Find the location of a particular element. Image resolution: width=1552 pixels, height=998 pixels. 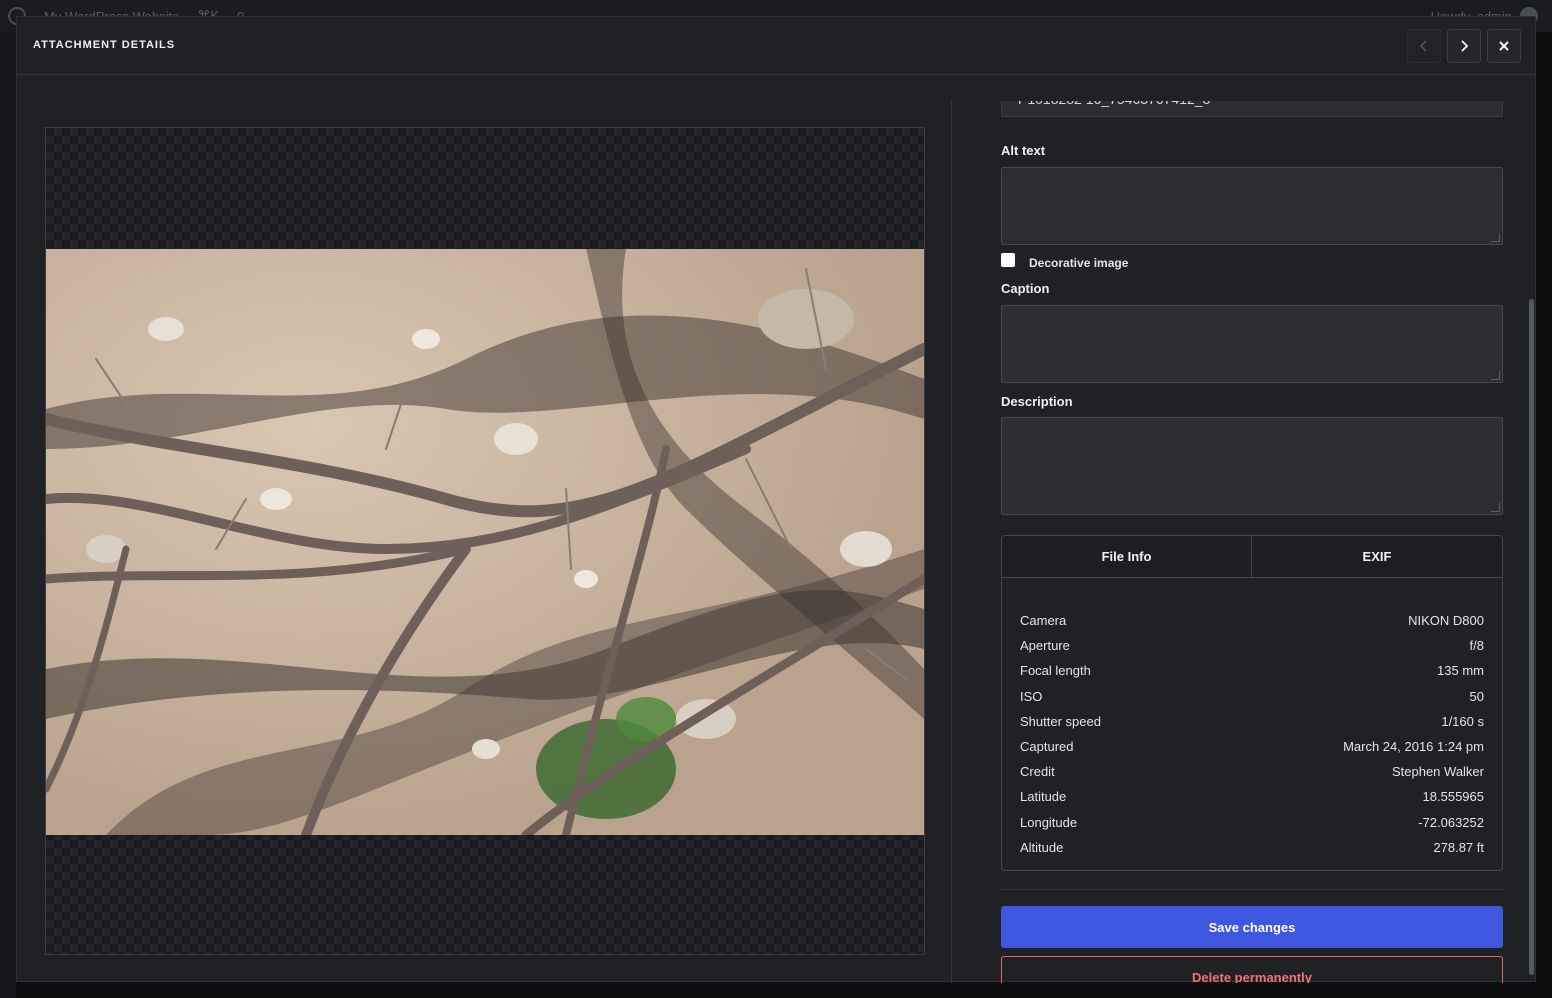

exif-row-focal-length: Focal length 135 mm is located at coordinates (1252, 670).